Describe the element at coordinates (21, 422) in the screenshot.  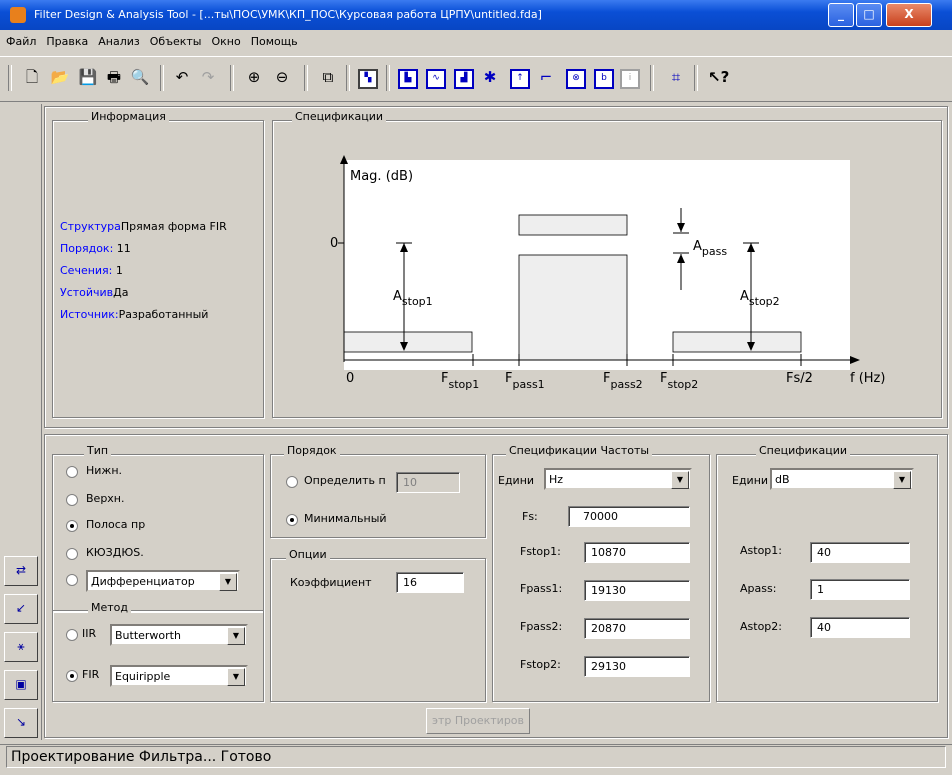
I see `sidebar: ⇄ ↙ ⚹ ▣ ↘` at that location.